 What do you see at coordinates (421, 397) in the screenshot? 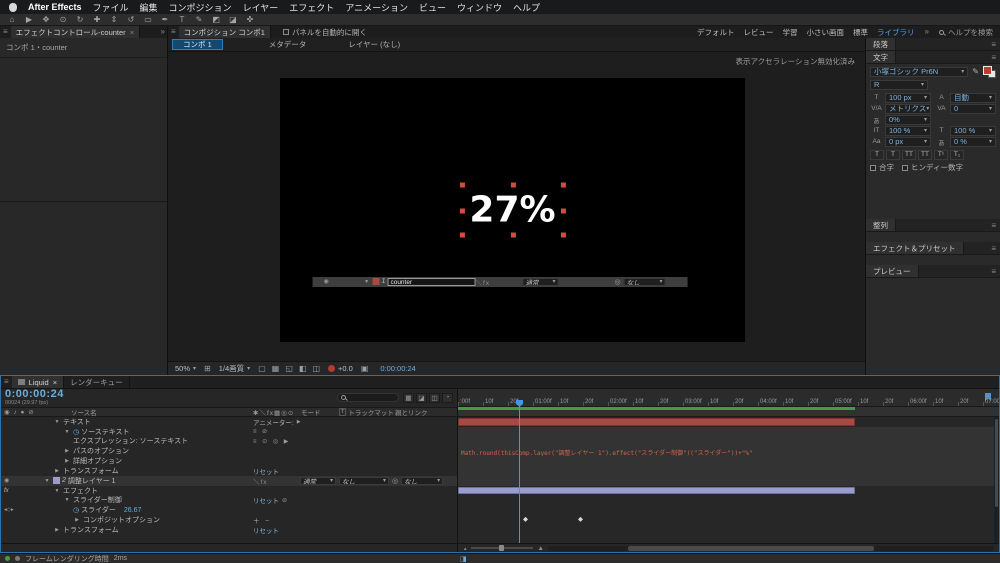
I see `draft-3d-icon: ◪` at bounding box center [421, 397].